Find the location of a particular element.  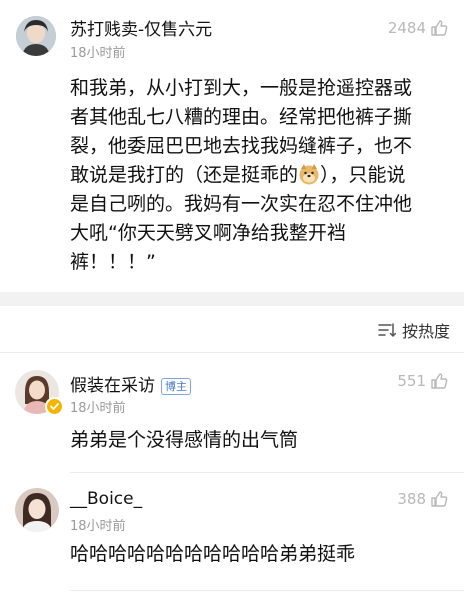

post-like-button: 2484 is located at coordinates (418, 28).